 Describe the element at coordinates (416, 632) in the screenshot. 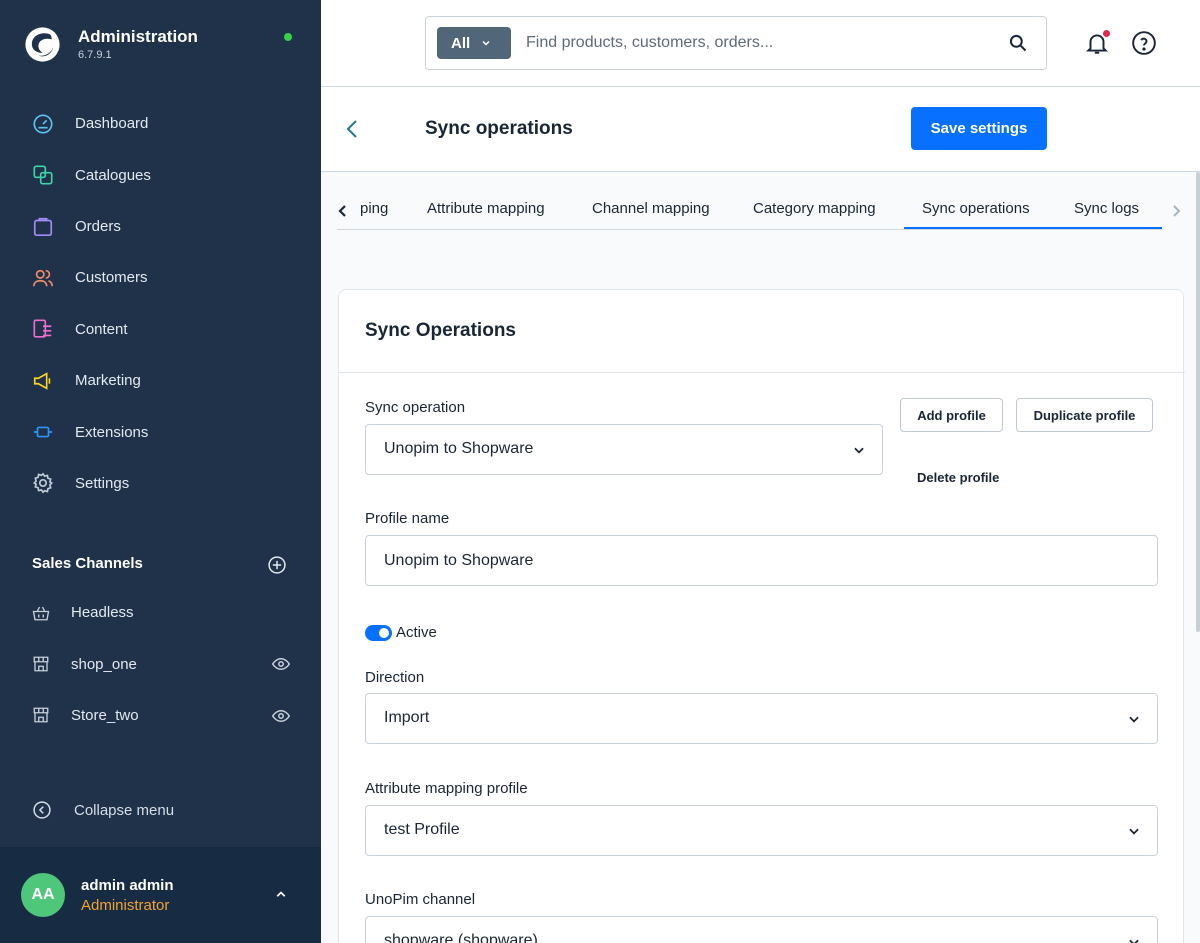

I see `active-toggle-label: Active` at that location.